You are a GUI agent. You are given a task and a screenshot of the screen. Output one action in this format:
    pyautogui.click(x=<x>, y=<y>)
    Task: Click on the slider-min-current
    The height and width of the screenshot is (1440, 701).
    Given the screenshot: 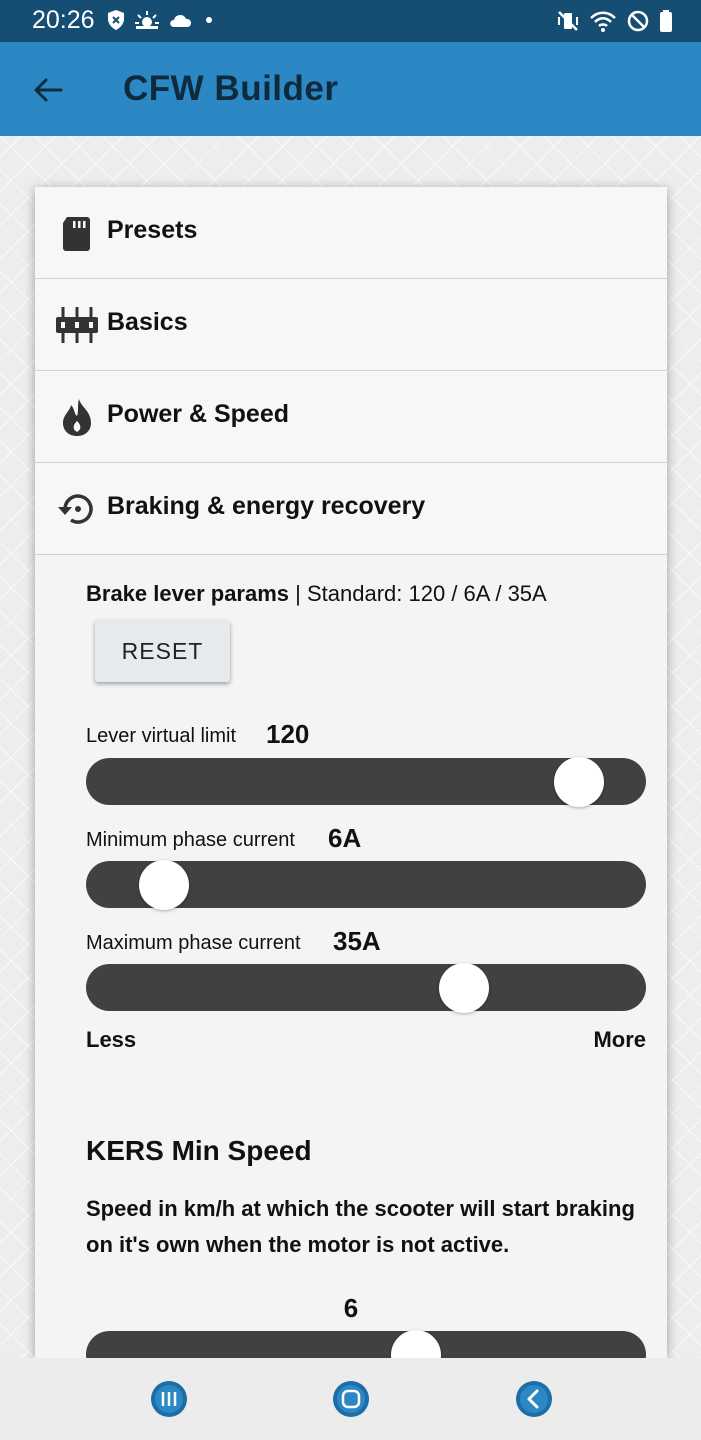 What is the action you would take?
    pyautogui.click(x=366, y=885)
    